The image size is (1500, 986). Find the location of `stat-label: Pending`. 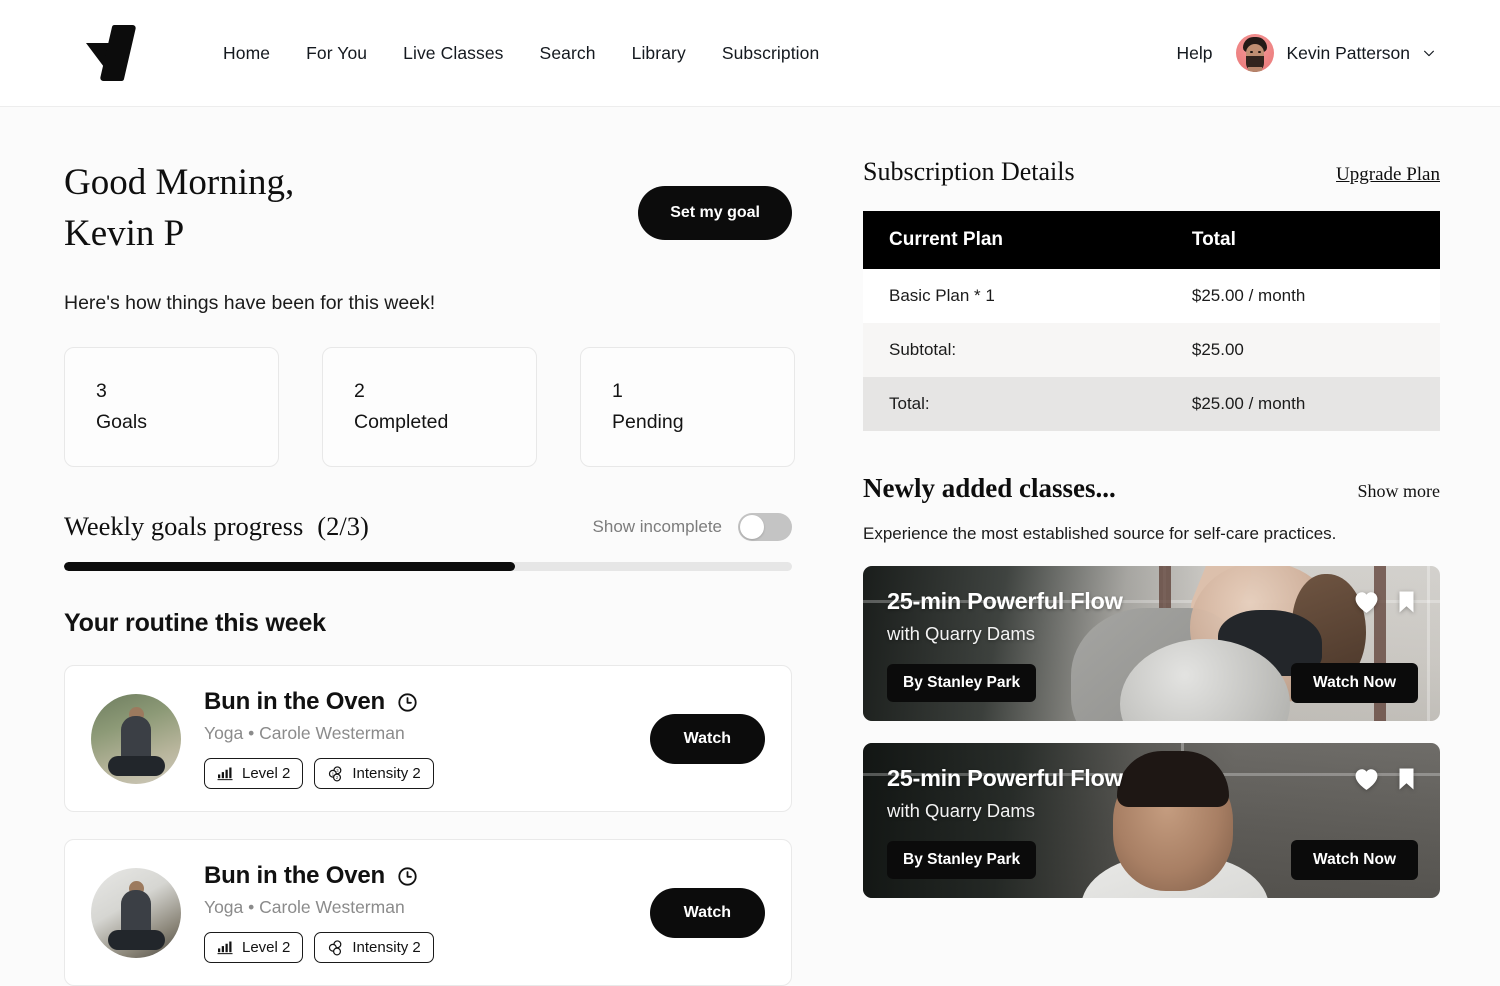

stat-label: Pending is located at coordinates (648, 422).